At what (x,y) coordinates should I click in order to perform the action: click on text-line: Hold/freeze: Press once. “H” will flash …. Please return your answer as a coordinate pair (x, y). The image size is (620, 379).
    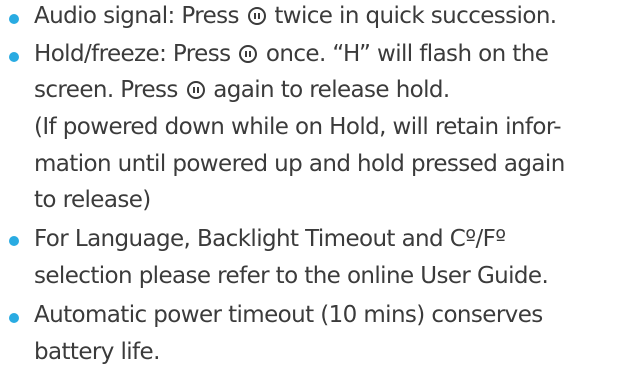
    Looking at the image, I should click on (291, 54).